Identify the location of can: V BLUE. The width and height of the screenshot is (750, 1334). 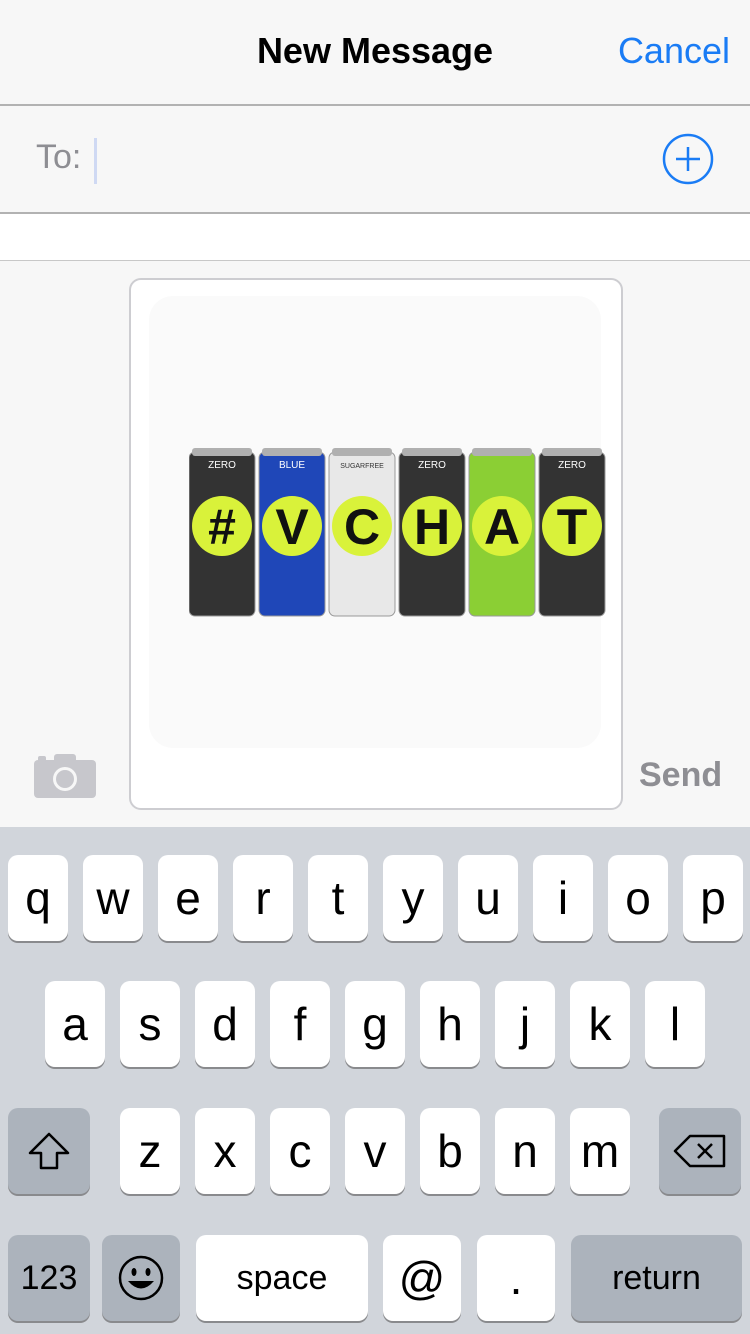
(292, 532).